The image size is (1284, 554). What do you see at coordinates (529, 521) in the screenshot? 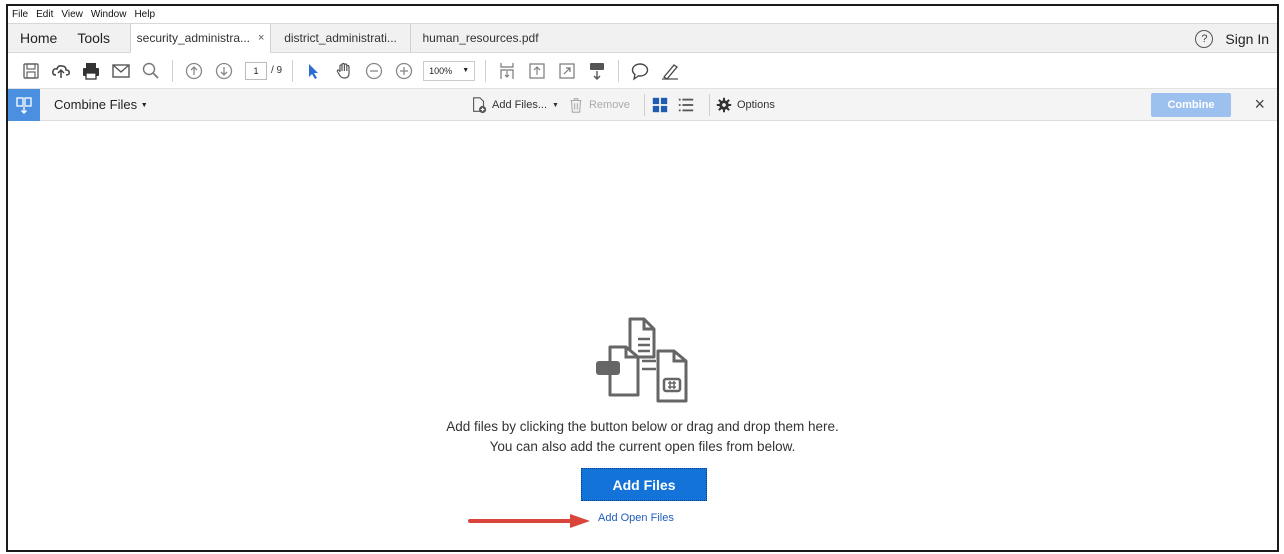
I see `red-arrow-annotation` at bounding box center [529, 521].